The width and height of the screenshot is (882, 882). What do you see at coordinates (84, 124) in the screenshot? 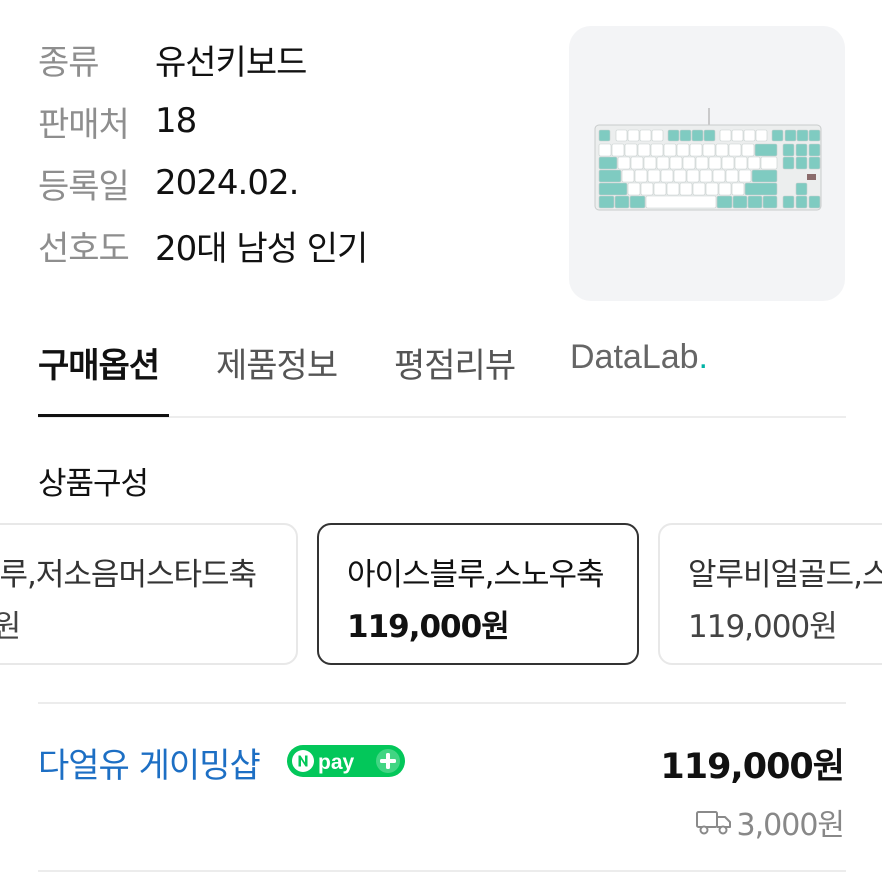
I see `spec-key: 판매처` at bounding box center [84, 124].